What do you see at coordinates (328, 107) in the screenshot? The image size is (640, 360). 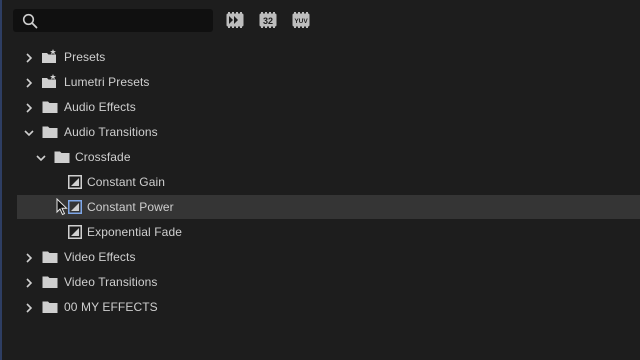 I see `tree-item-audio-effects: Audio Effects` at bounding box center [328, 107].